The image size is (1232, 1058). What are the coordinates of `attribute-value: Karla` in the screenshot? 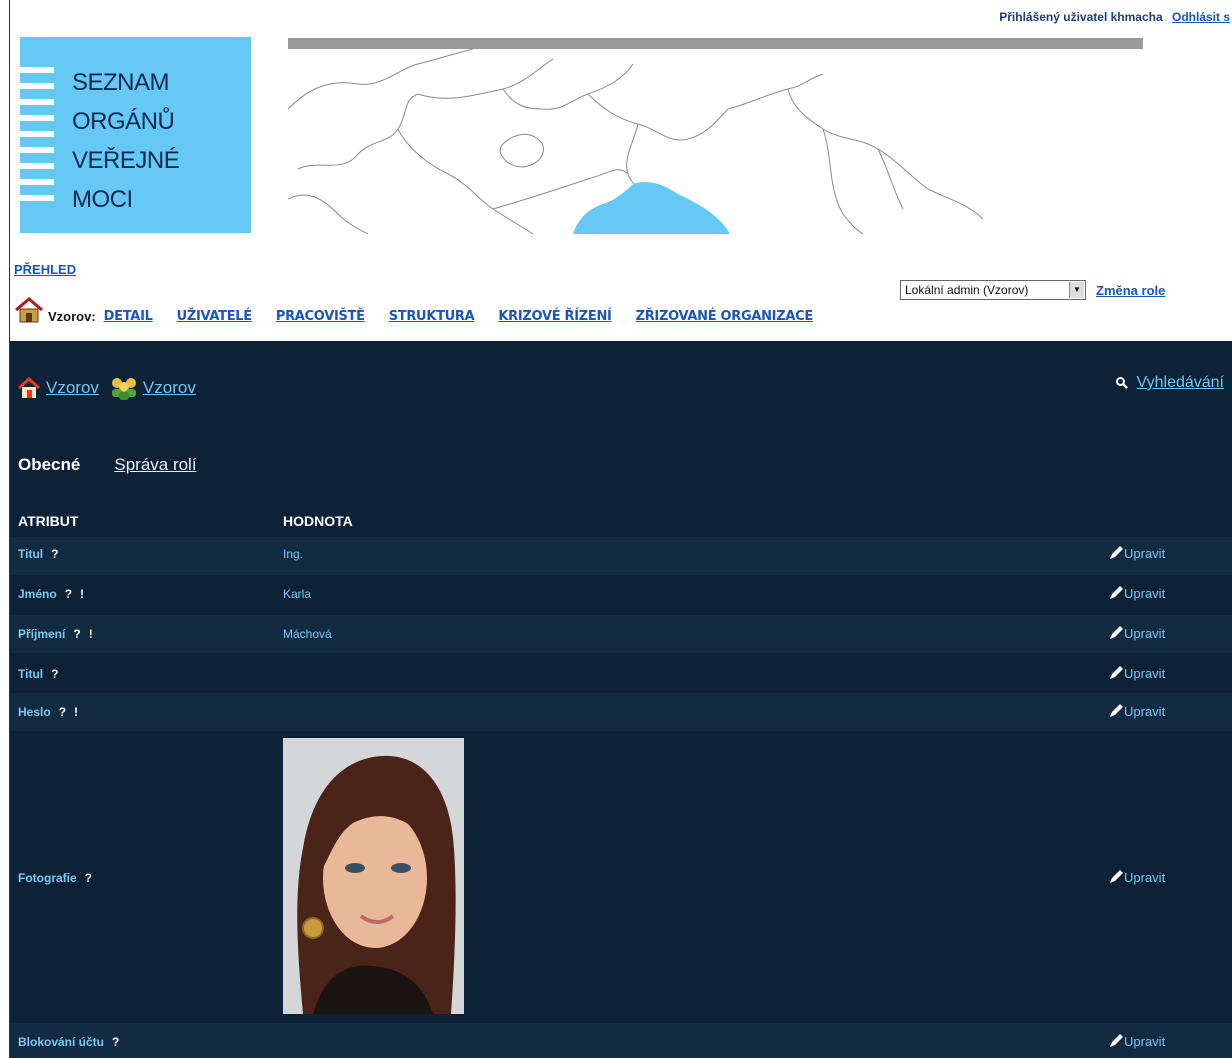 It's located at (297, 594).